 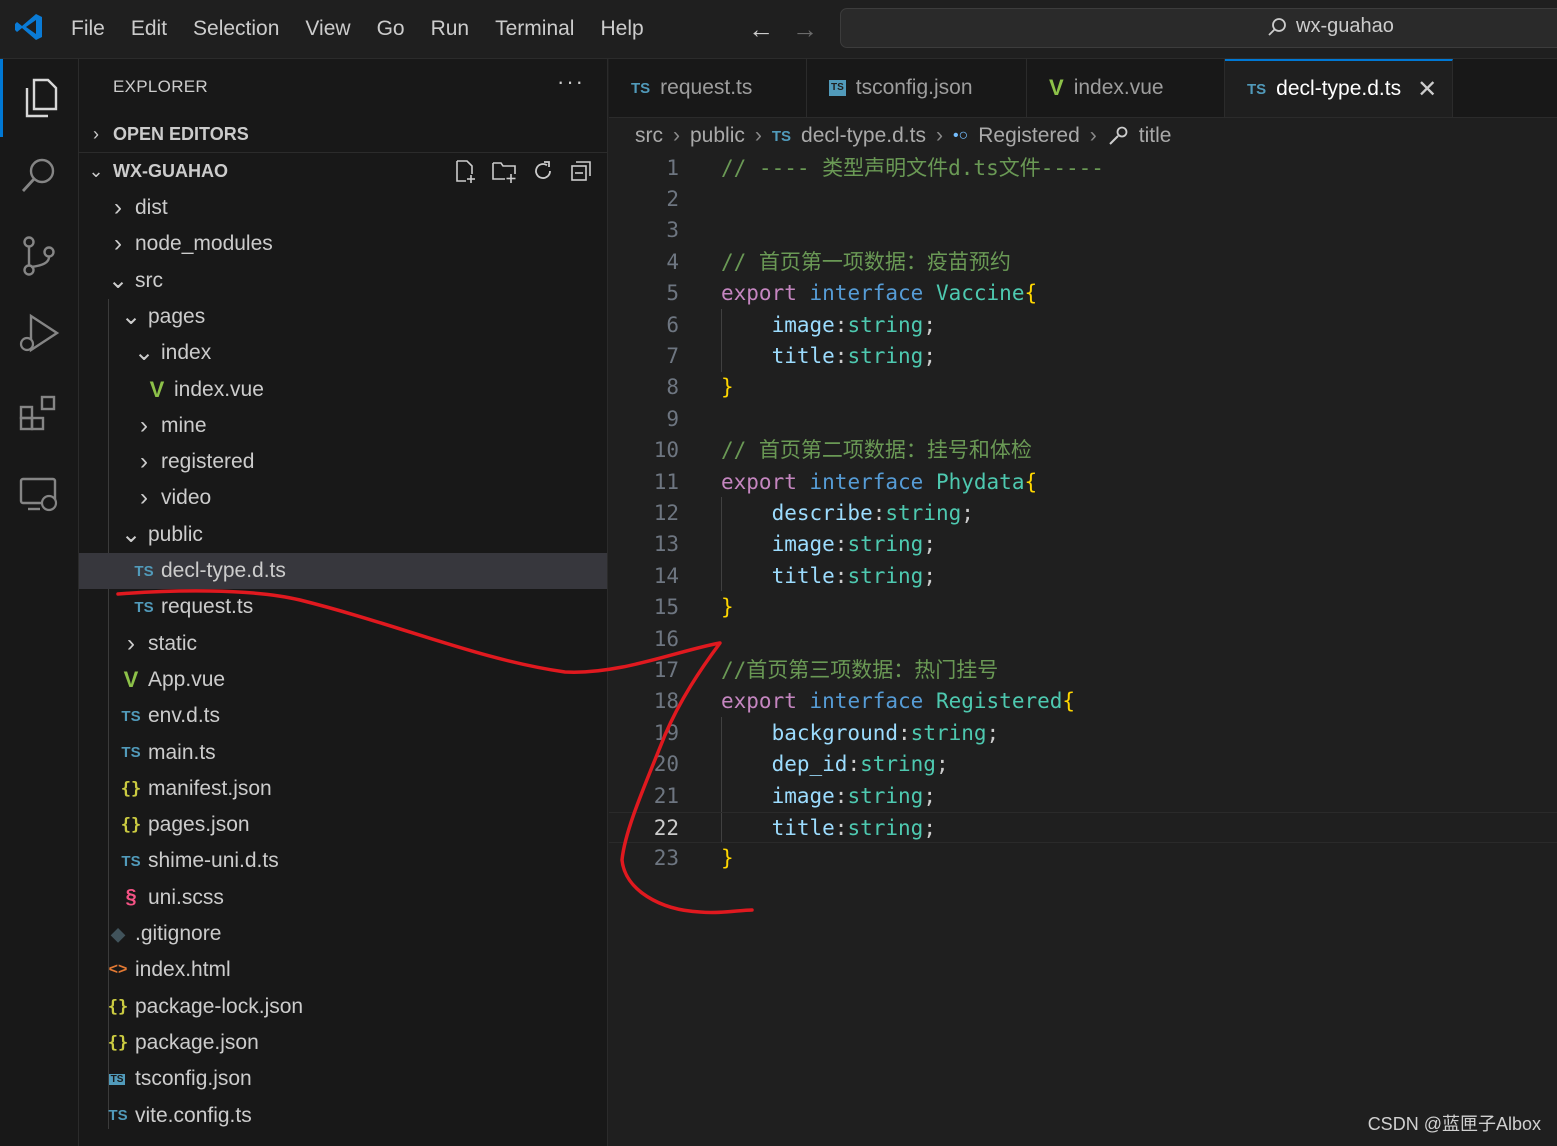 I want to click on open-editors-section: › OPEN EDITORS, so click(x=343, y=134).